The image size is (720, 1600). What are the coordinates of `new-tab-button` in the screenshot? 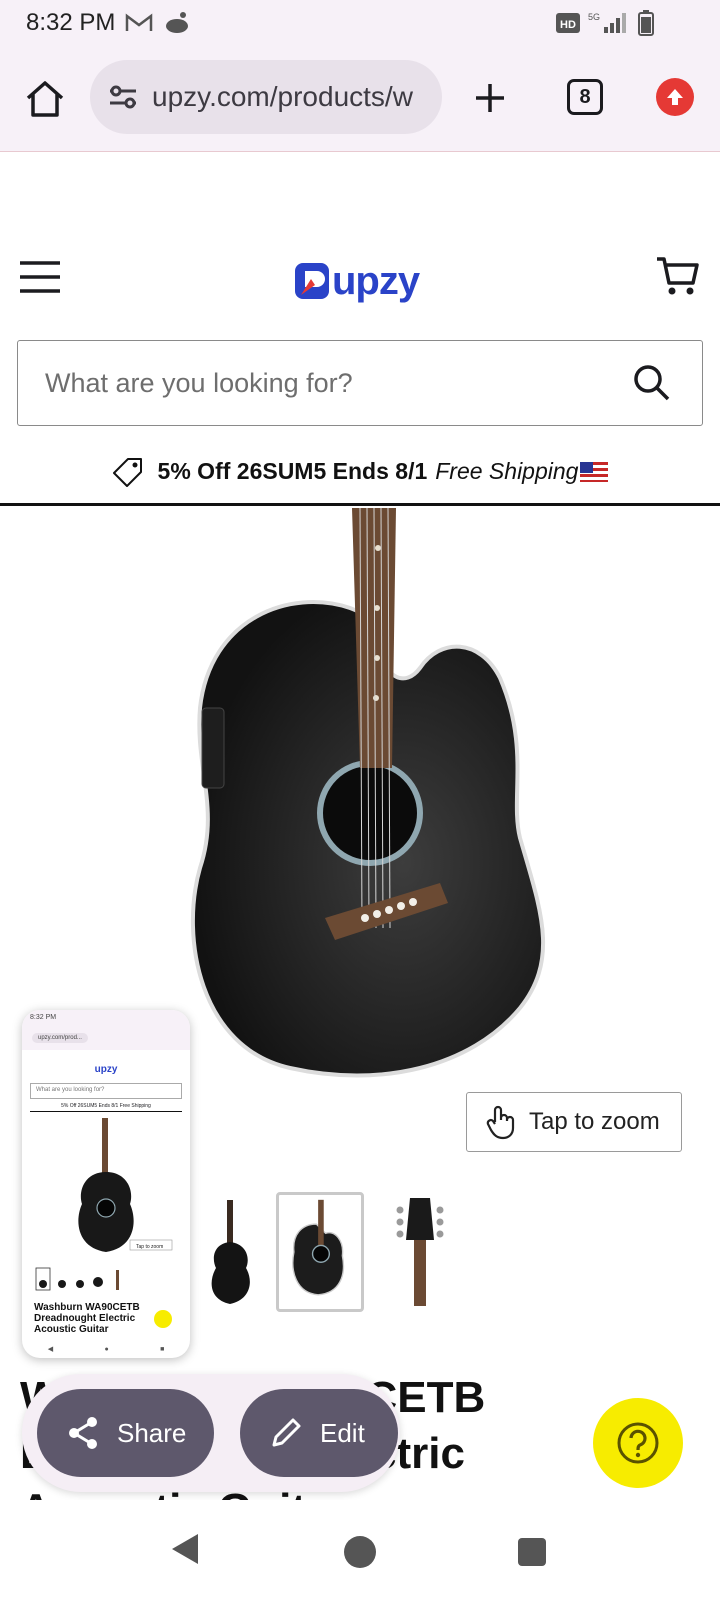 It's located at (490, 98).